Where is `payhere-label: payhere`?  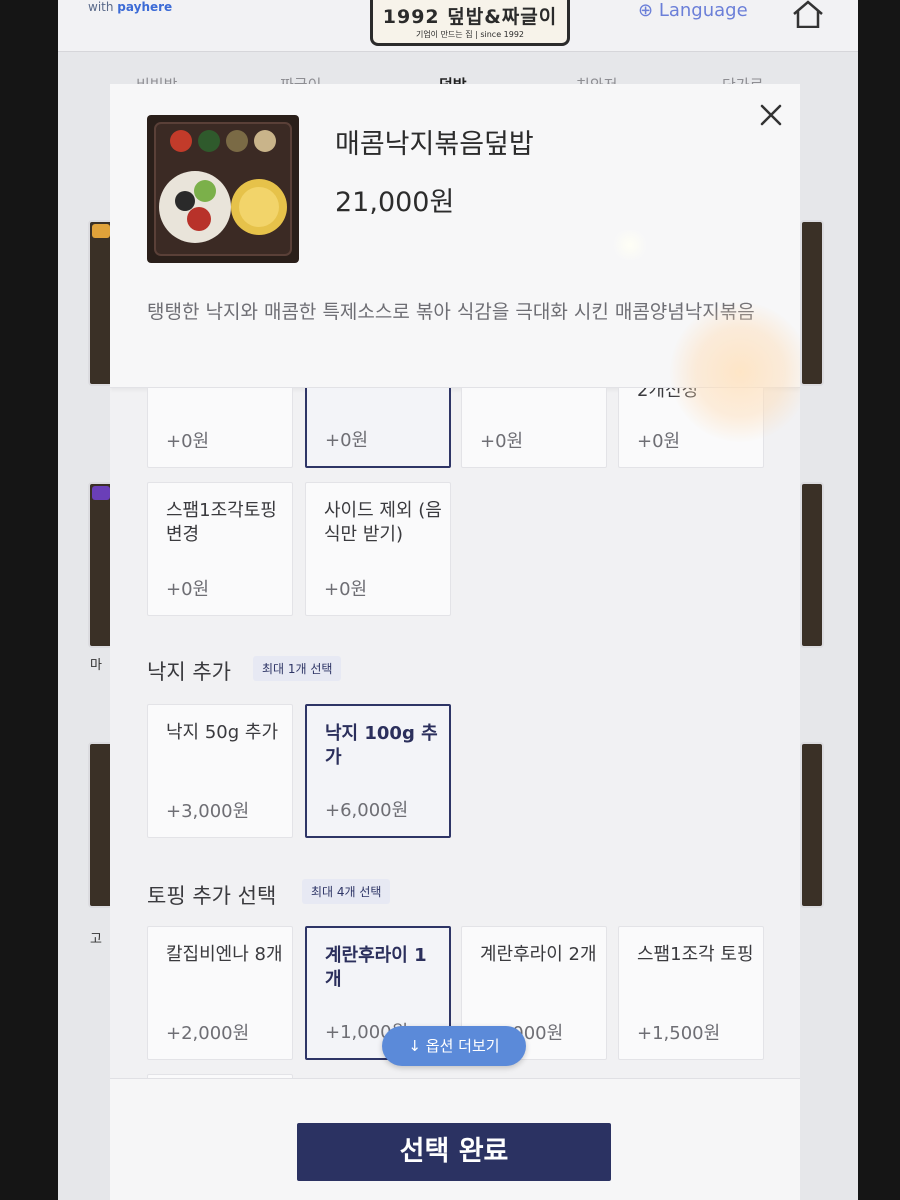
payhere-label: payhere is located at coordinates (145, 7).